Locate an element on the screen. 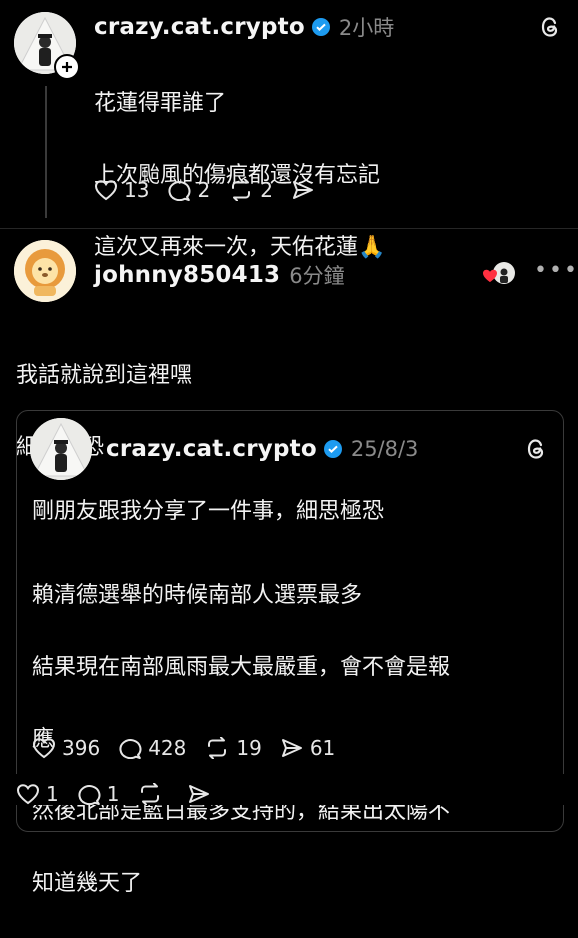  quoted-para1: 剛朋友跟我分享了一件事，細思極恐 is located at coordinates (208, 511).